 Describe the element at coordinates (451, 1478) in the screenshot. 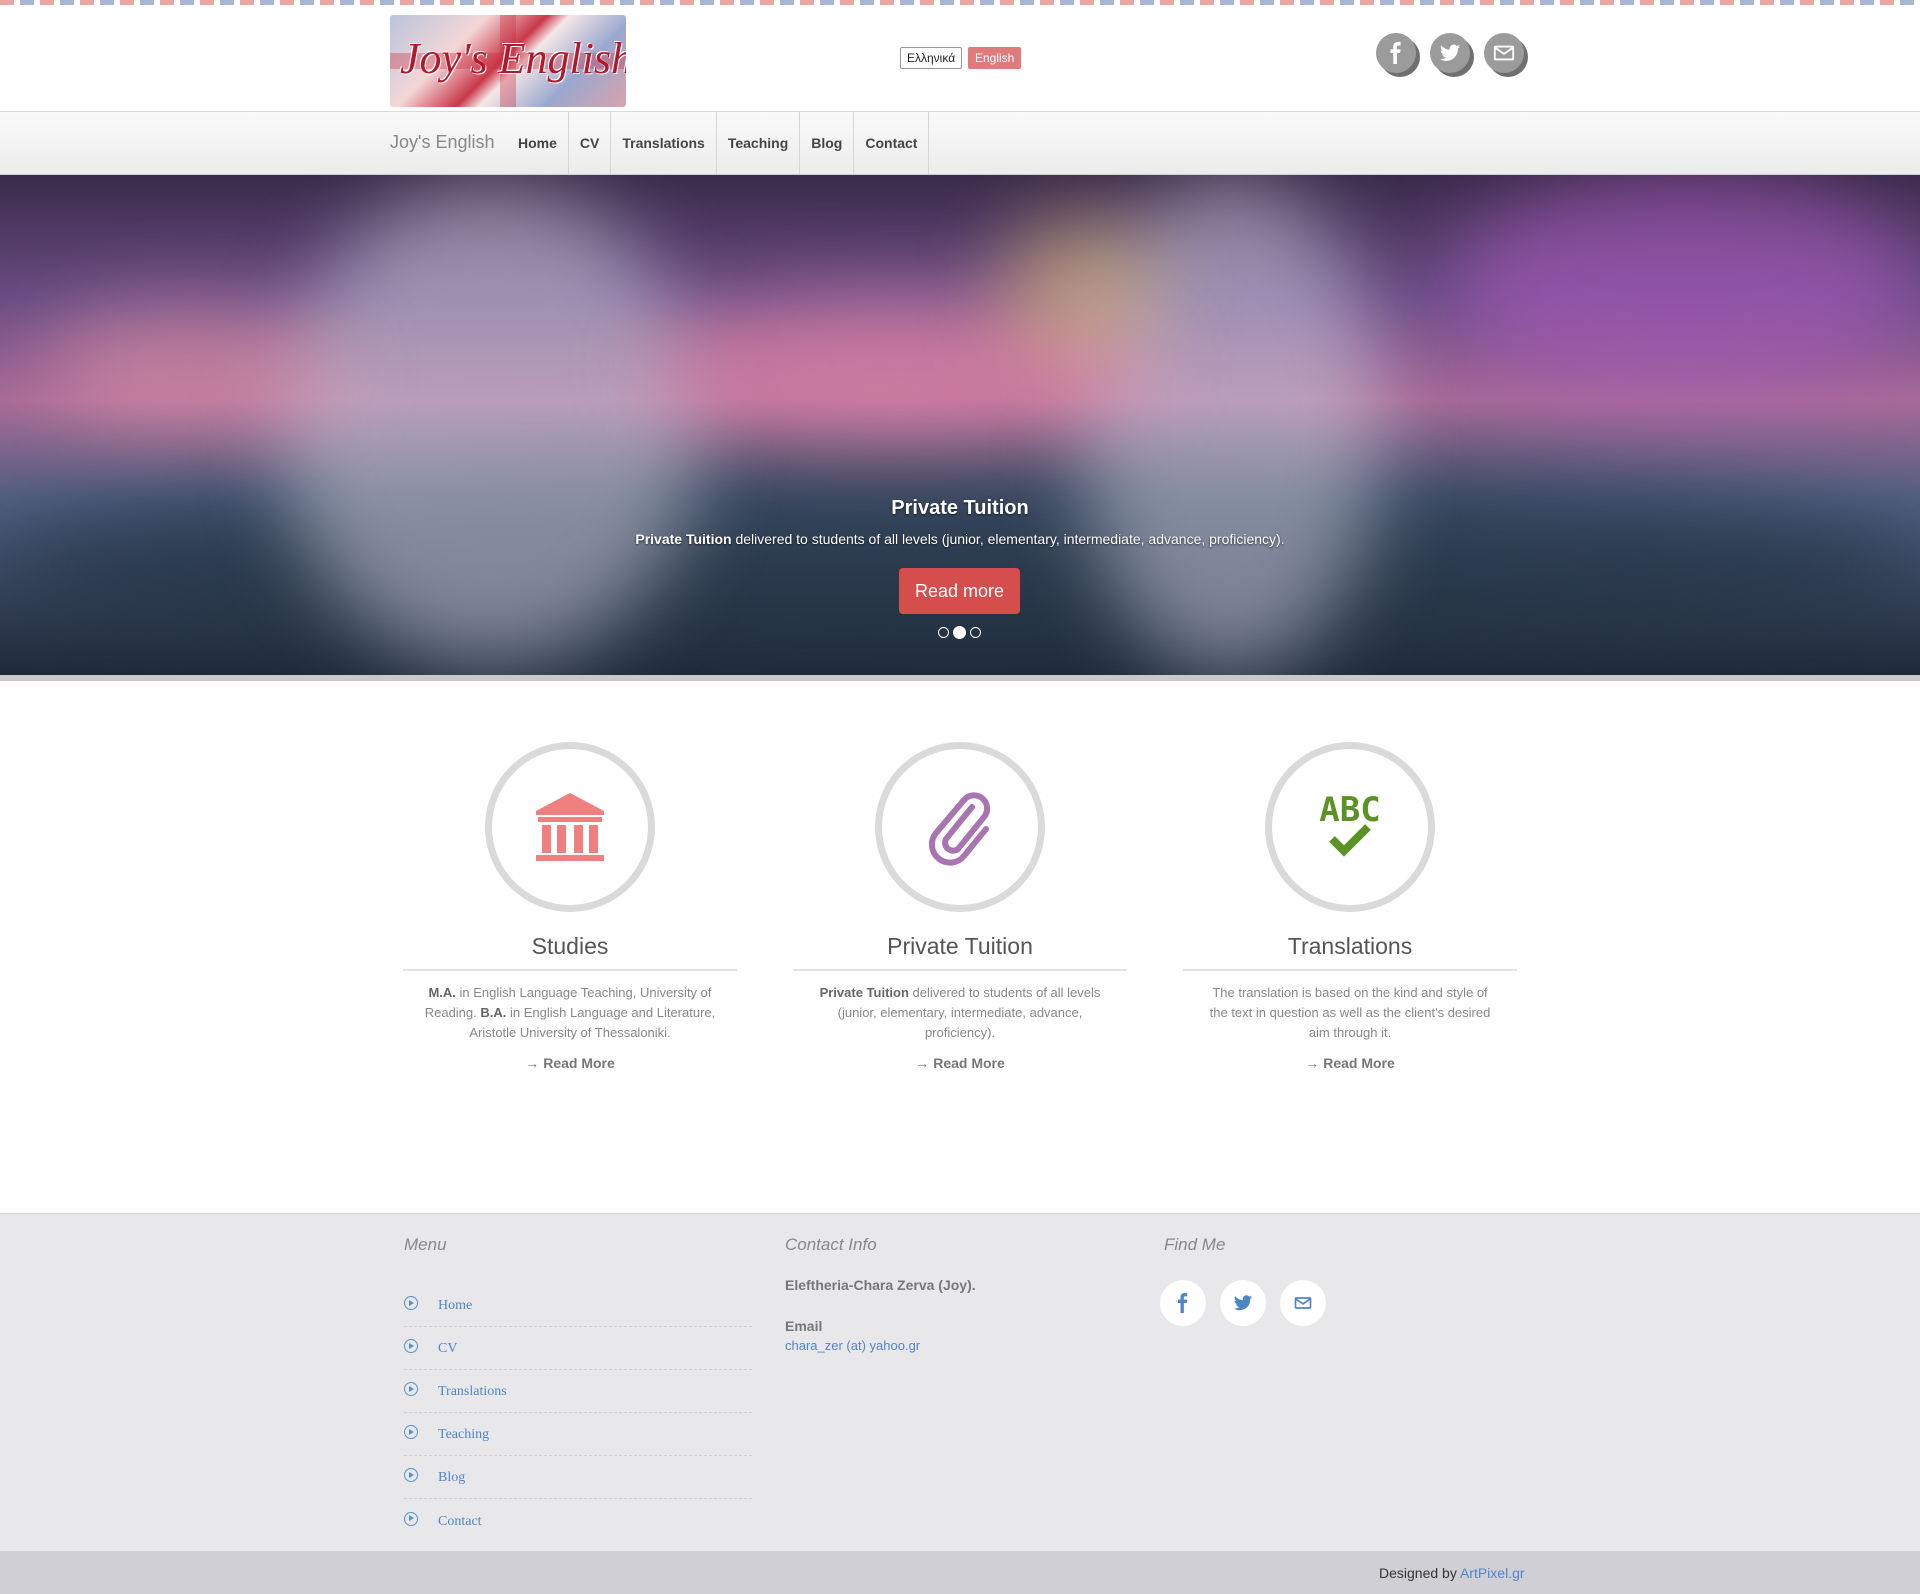

I see `footer-link-blog: Blog` at that location.